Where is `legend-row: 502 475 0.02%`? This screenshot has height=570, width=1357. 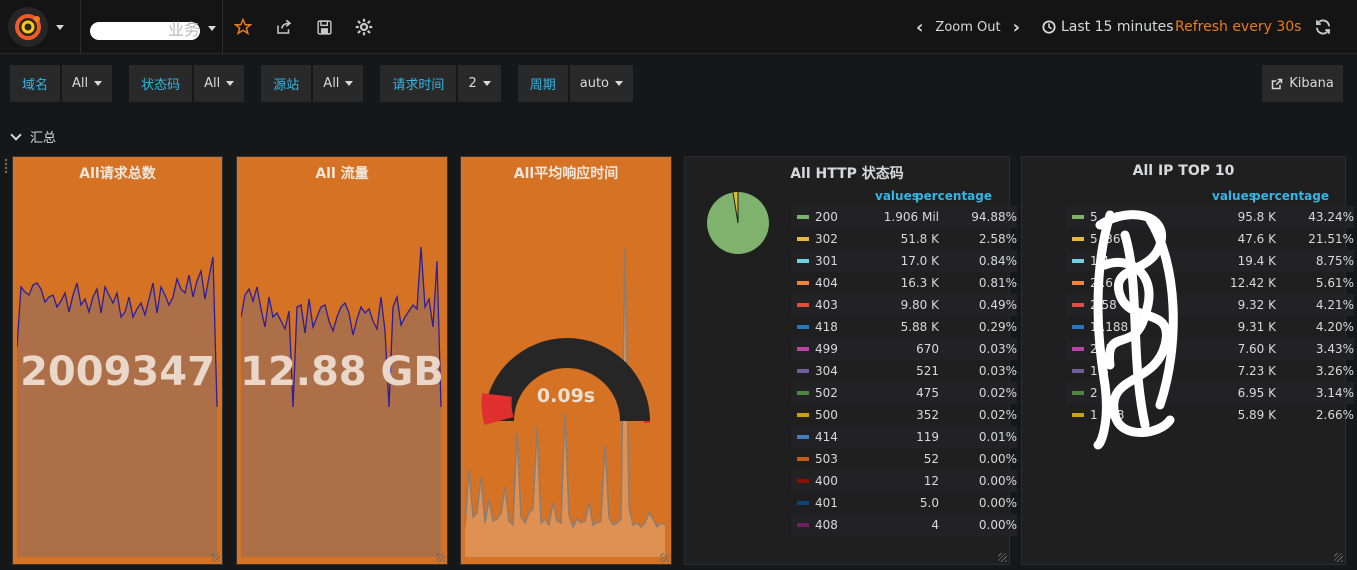
legend-row: 502 475 0.02% is located at coordinates (904, 393).